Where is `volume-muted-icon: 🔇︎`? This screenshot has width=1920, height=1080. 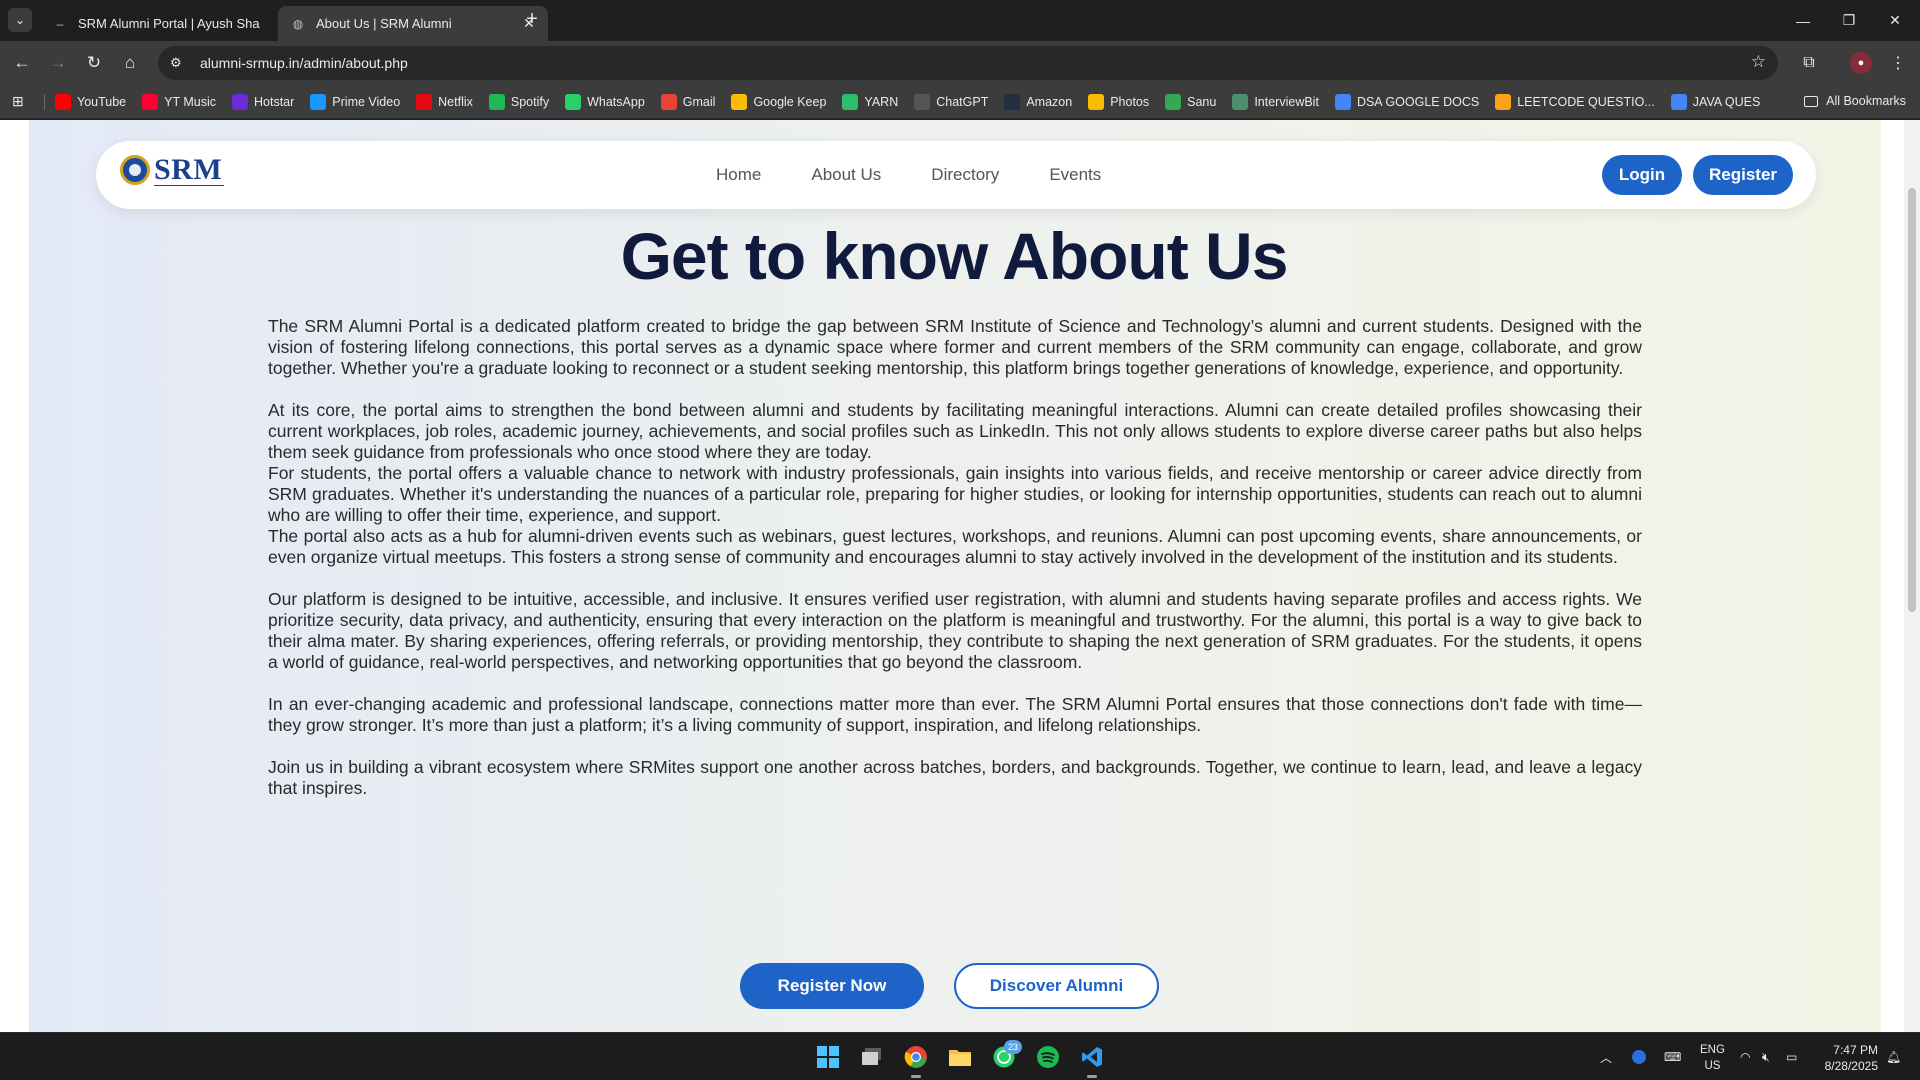 volume-muted-icon: 🔇︎ is located at coordinates (1766, 1056).